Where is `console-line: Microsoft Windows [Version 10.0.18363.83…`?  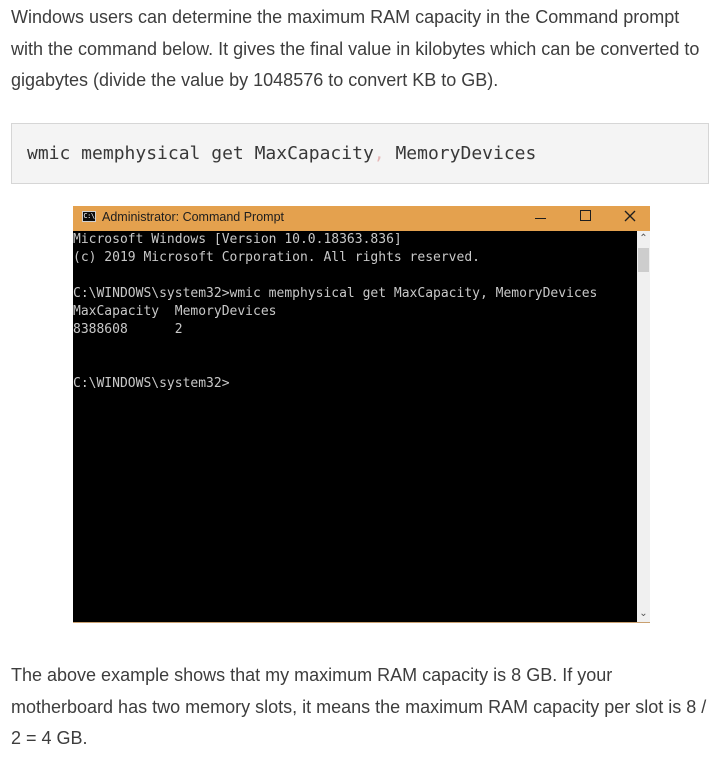
console-line: Microsoft Windows [Version 10.0.18363.83… is located at coordinates (237, 239).